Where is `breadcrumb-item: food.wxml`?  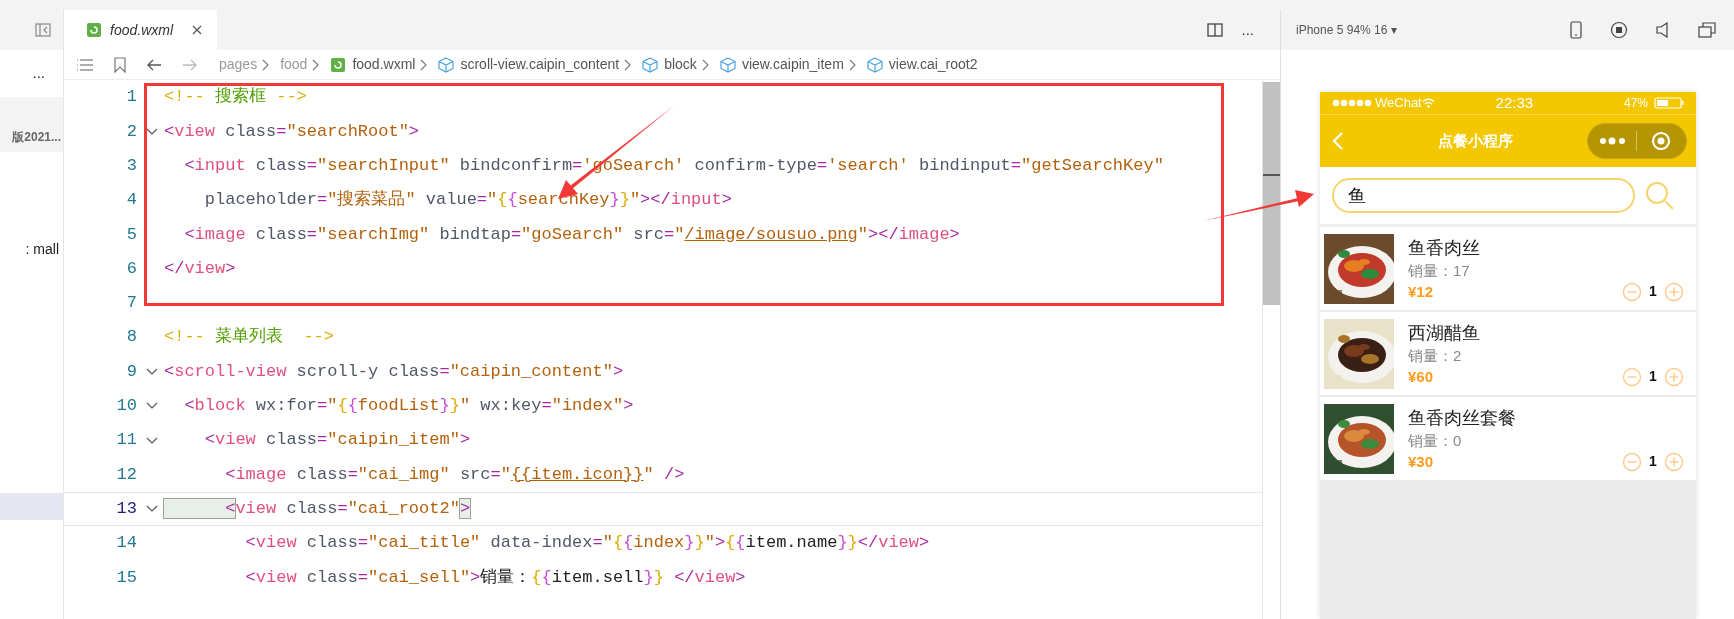 breadcrumb-item: food.wxml is located at coordinates (384, 64).